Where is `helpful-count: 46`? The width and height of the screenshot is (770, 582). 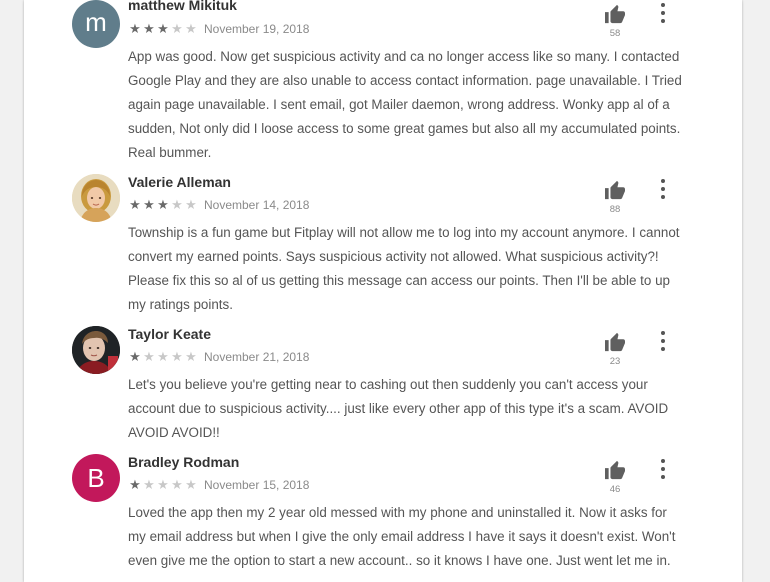
helpful-count: 46 is located at coordinates (615, 489).